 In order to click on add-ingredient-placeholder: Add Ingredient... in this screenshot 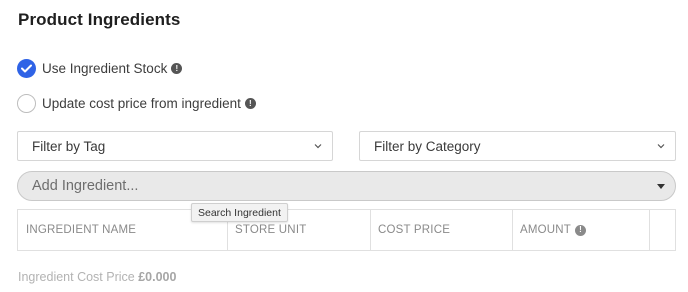, I will do `click(85, 186)`.